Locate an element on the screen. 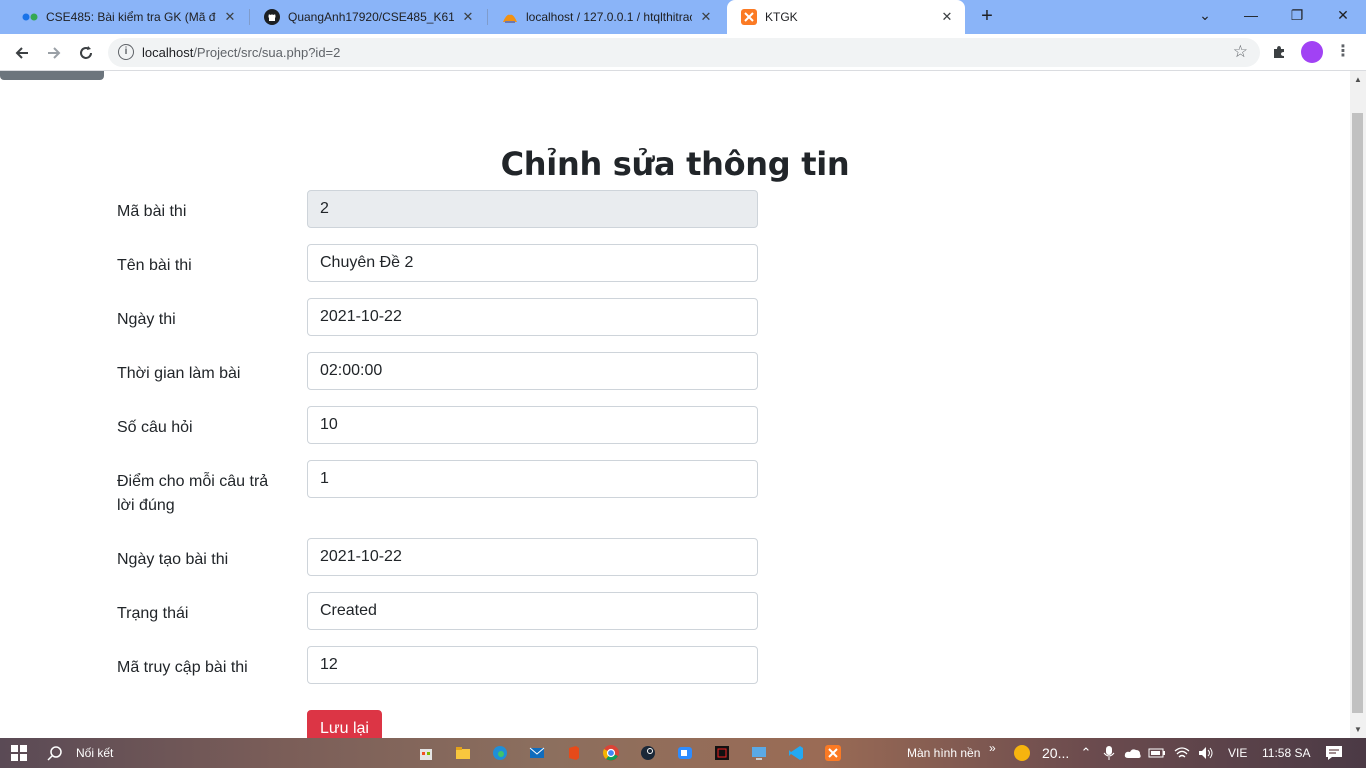 This screenshot has height=768, width=1366. phpmyadmin-icon is located at coordinates (510, 17).